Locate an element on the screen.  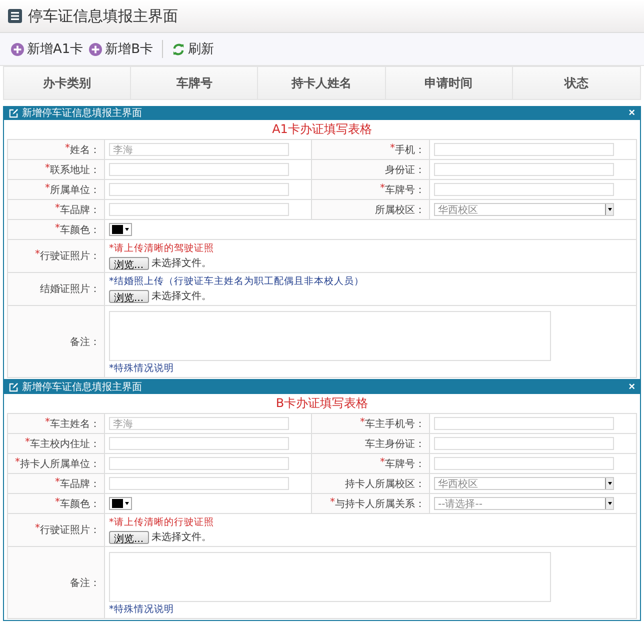
column-header: 车牌号 is located at coordinates (194, 83).